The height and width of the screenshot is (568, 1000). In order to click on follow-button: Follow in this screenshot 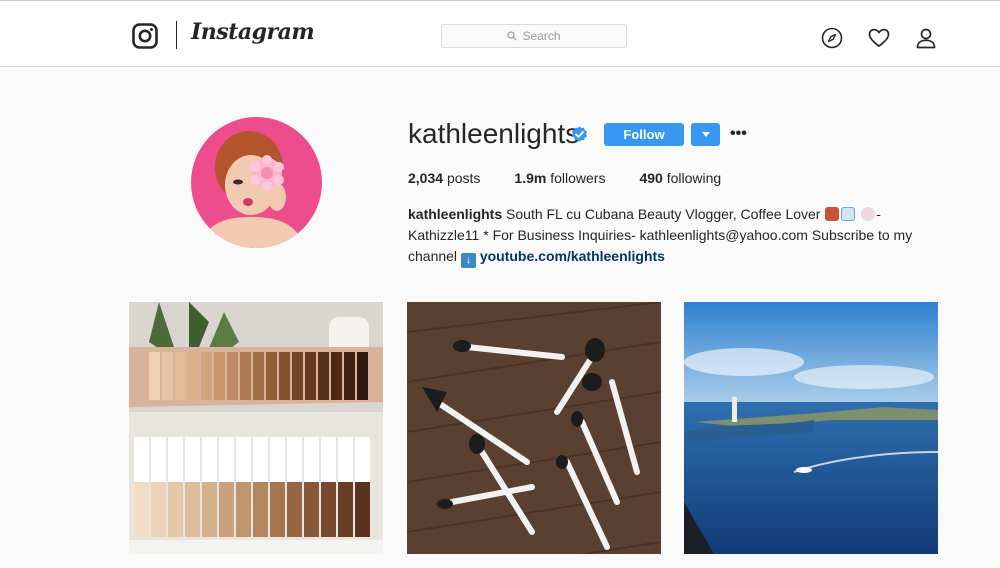, I will do `click(644, 134)`.